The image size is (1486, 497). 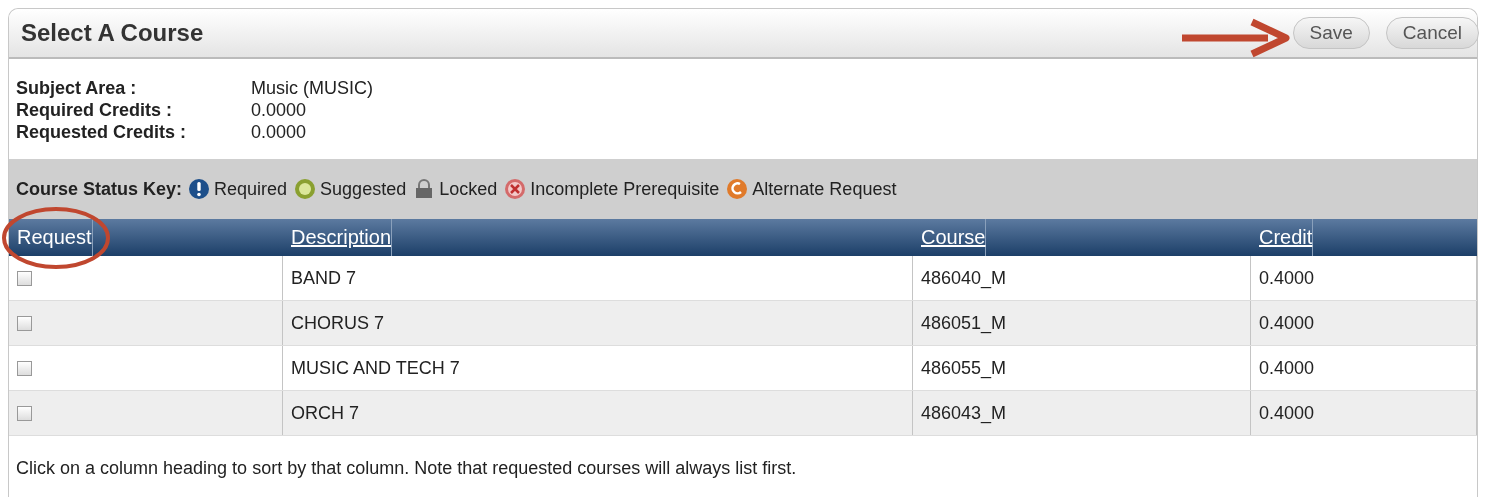 What do you see at coordinates (625, 189) in the screenshot?
I see `status-key-item: Incomplete Prerequisite` at bounding box center [625, 189].